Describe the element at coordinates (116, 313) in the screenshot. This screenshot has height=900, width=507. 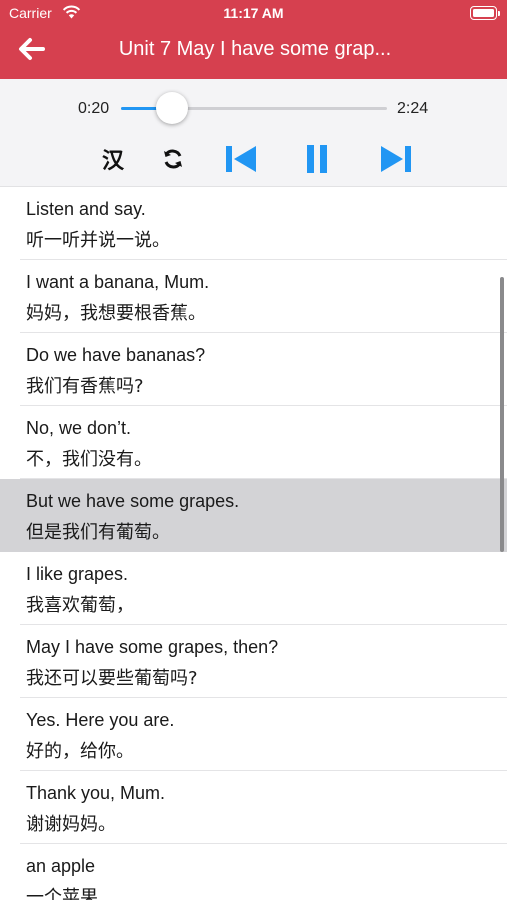
I see `sentence-chinese: 妈妈，我想要根香蕉。` at that location.